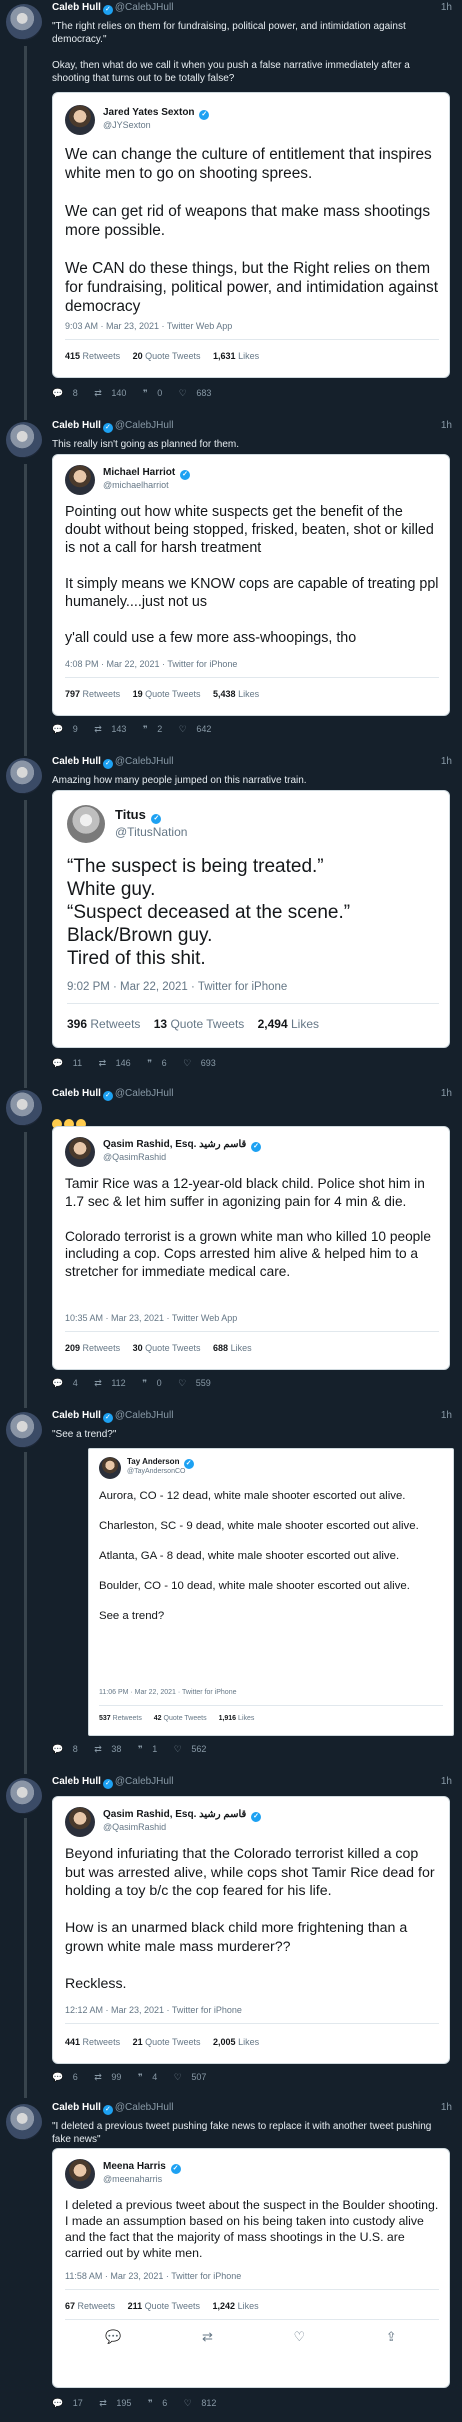 Image resolution: width=462 pixels, height=2422 pixels. What do you see at coordinates (156, 729) in the screenshot?
I see `quote-button: ❞ 2` at bounding box center [156, 729].